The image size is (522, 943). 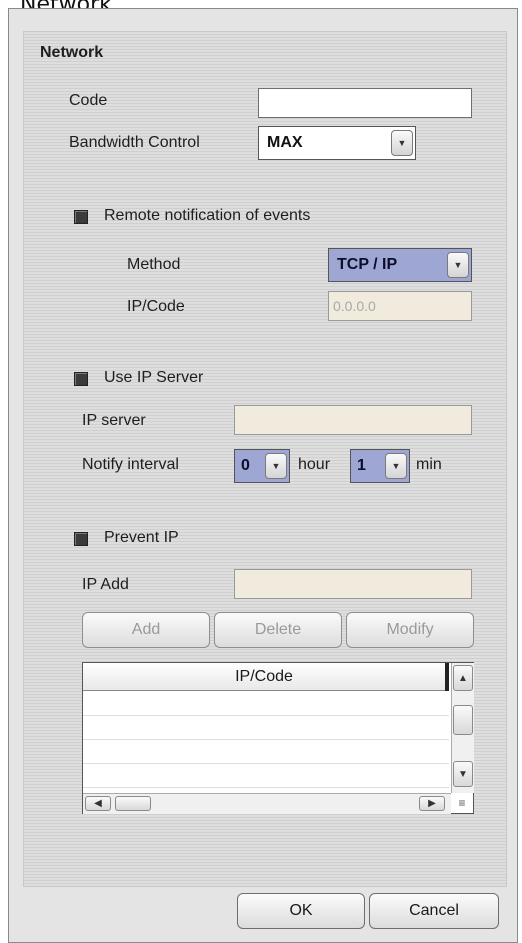 What do you see at coordinates (267, 803) in the screenshot?
I see `horizontal-scrollbar: ◀ ▶` at bounding box center [267, 803].